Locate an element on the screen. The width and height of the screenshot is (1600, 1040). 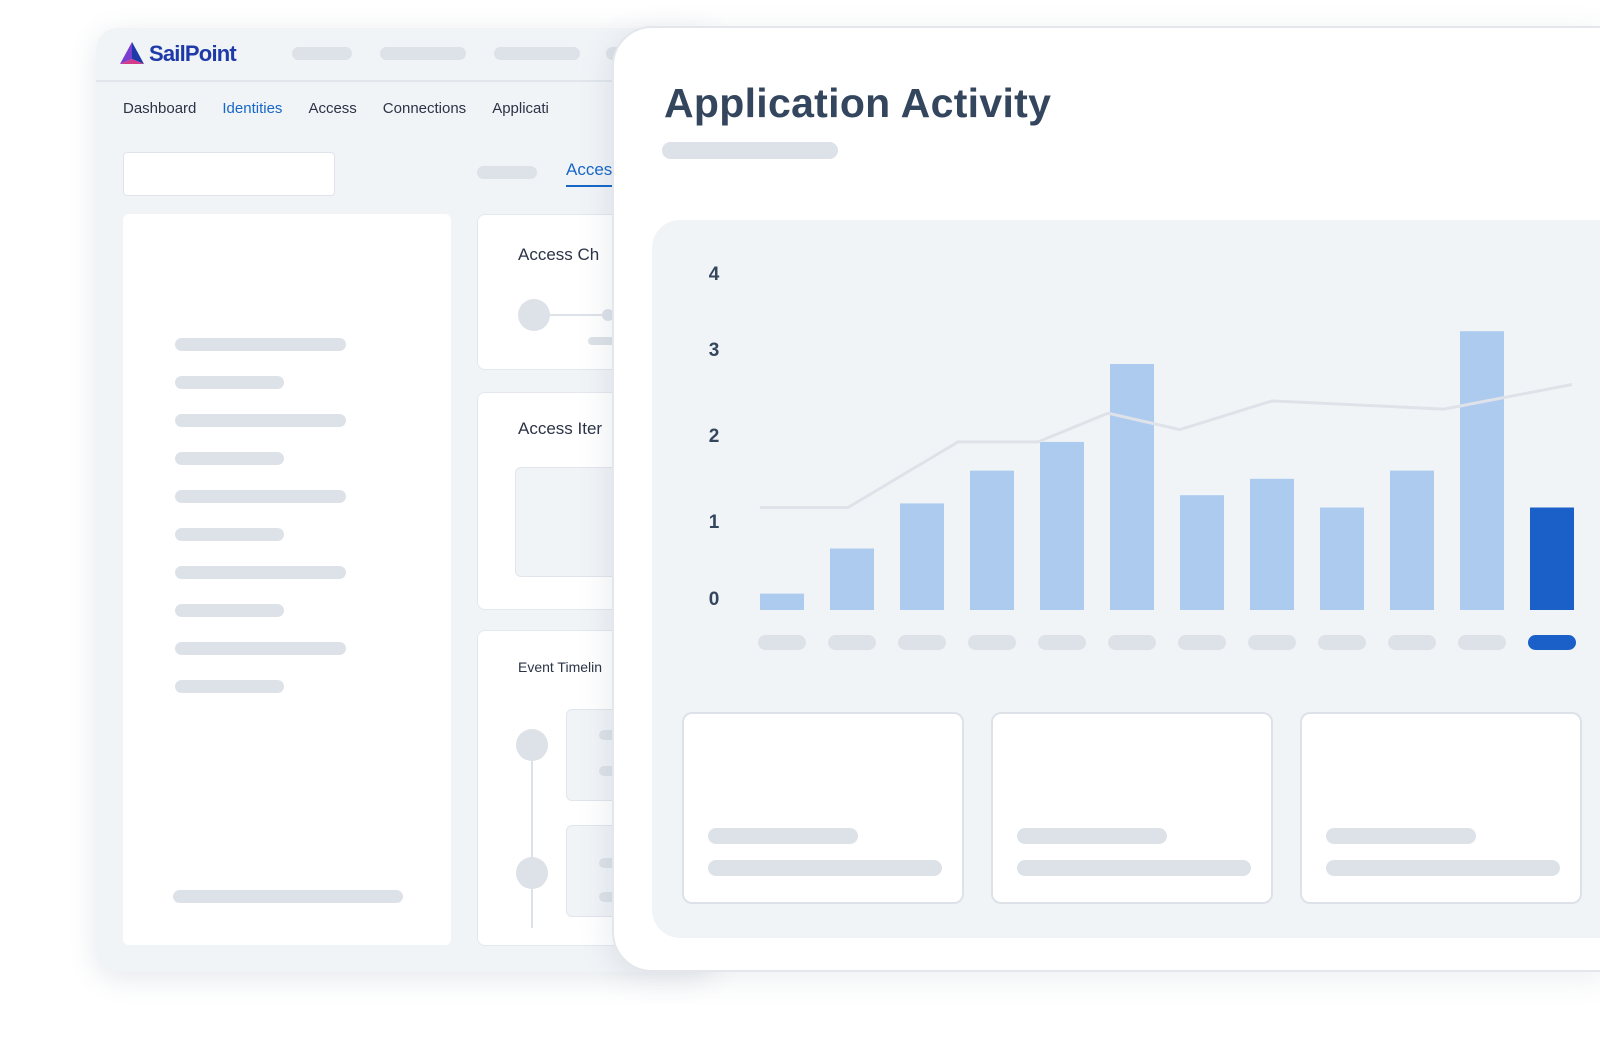
bar-highlighted is located at coordinates (1552, 558).